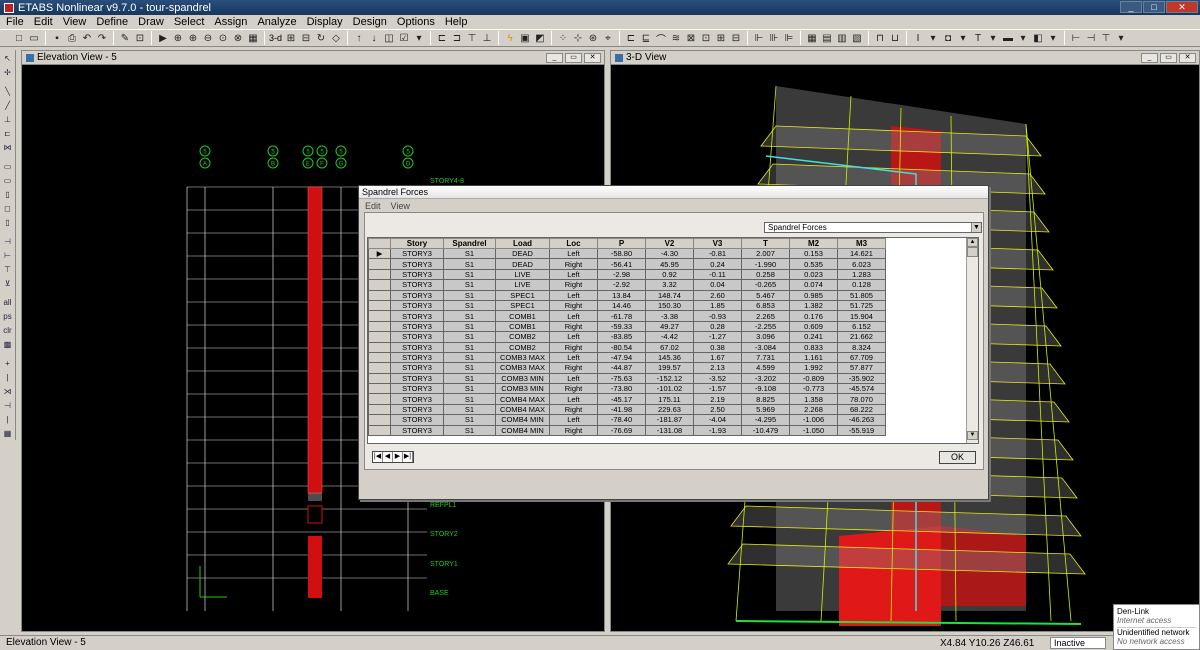 The width and height of the screenshot is (1200, 650). Describe the element at coordinates (522, 305) in the screenshot. I see `table-cell: SPEC1` at that location.